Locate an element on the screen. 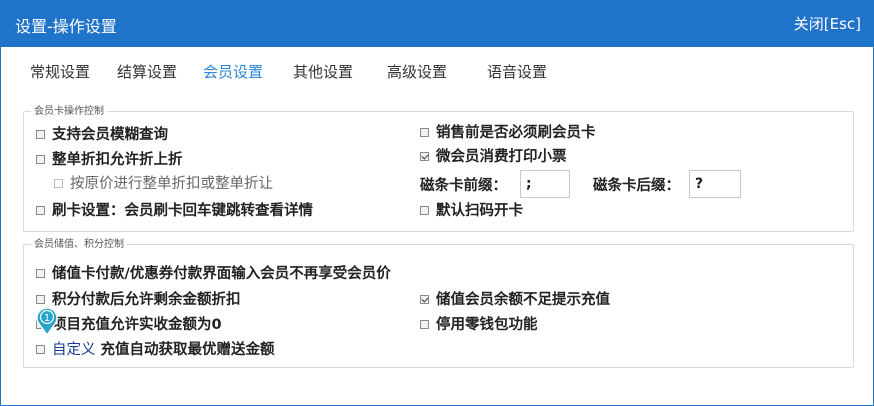 This screenshot has width=874, height=406. annotation-marker: 1 is located at coordinates (47, 321).